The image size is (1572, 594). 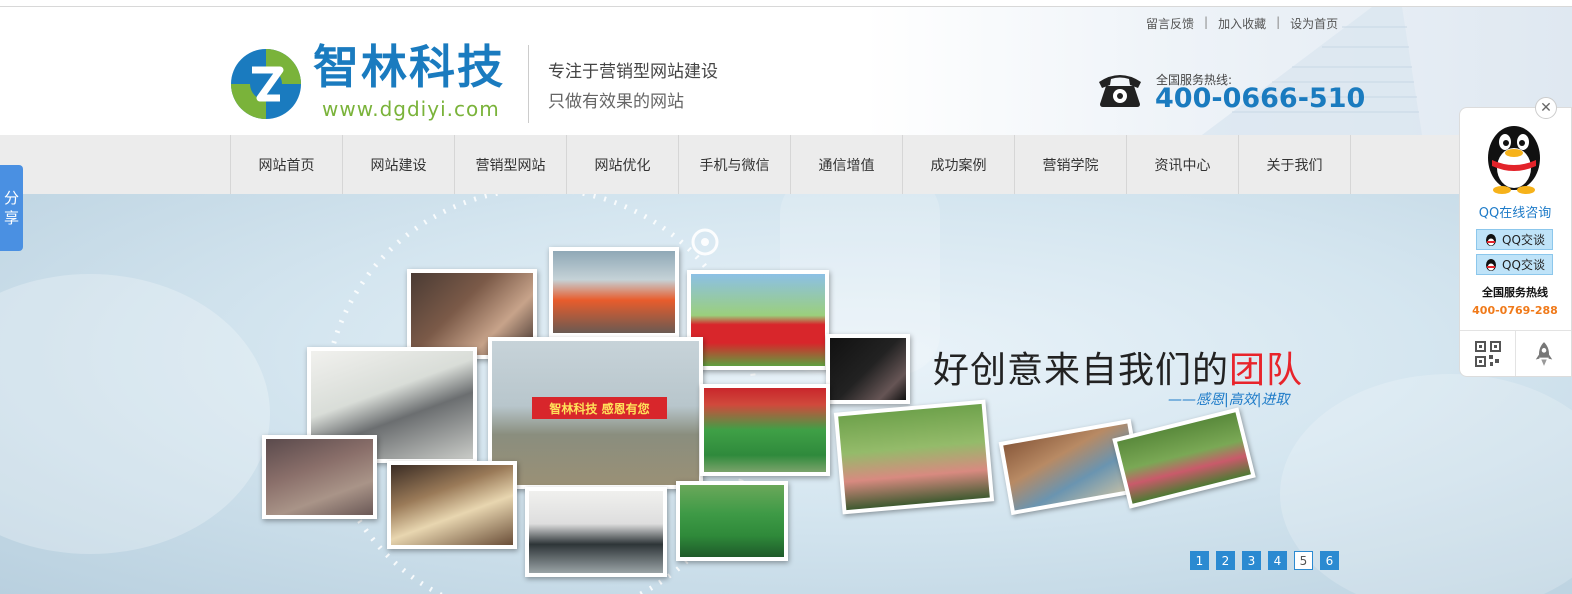 What do you see at coordinates (411, 109) in the screenshot?
I see `logo-url: www.dgdiyi.com` at bounding box center [411, 109].